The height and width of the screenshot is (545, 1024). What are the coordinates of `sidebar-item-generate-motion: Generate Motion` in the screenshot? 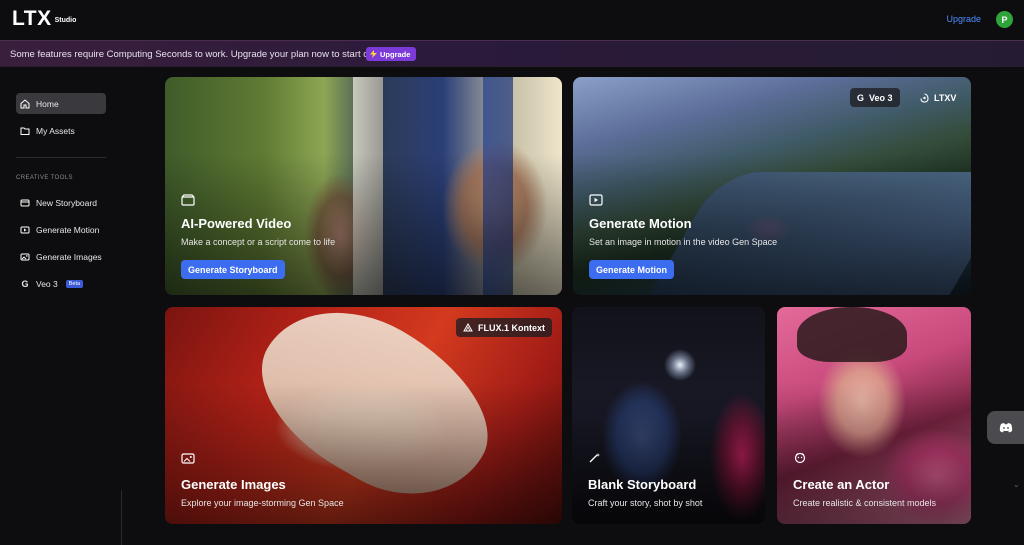 It's located at (61, 229).